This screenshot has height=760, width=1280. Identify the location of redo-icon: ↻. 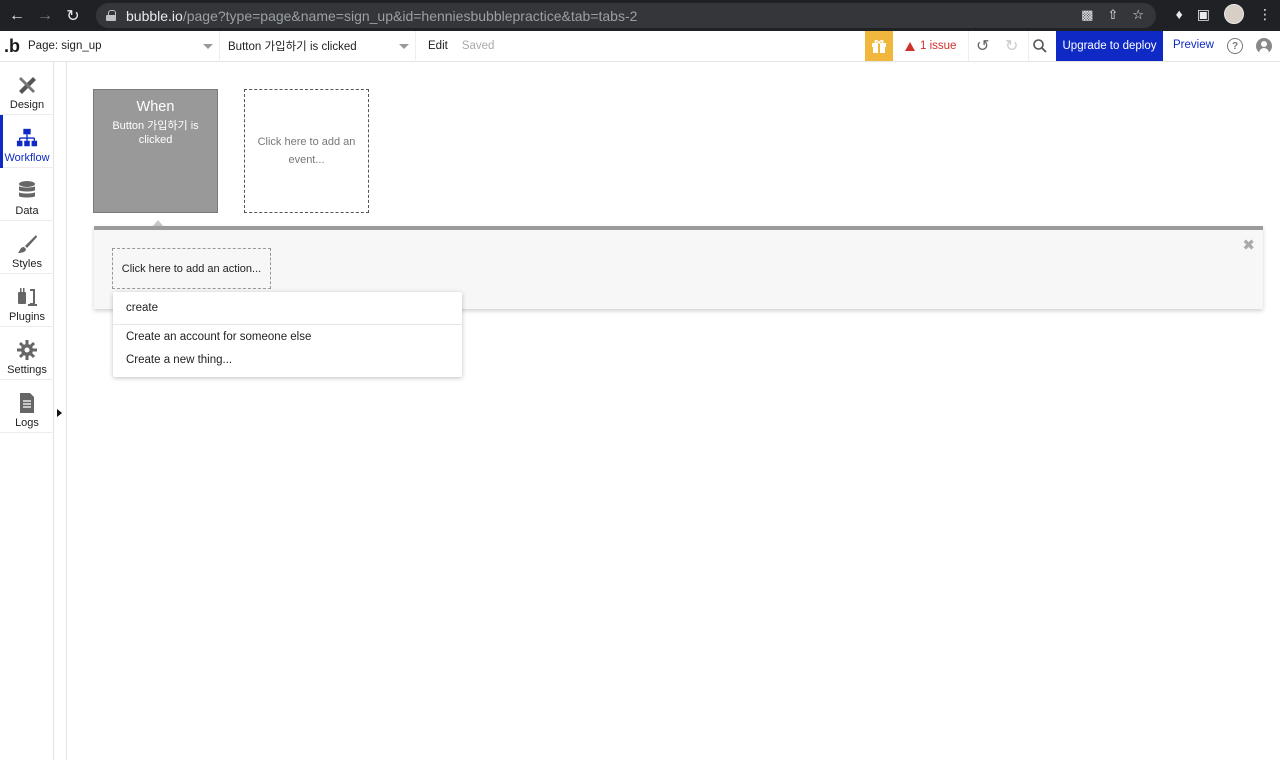
(1011, 46).